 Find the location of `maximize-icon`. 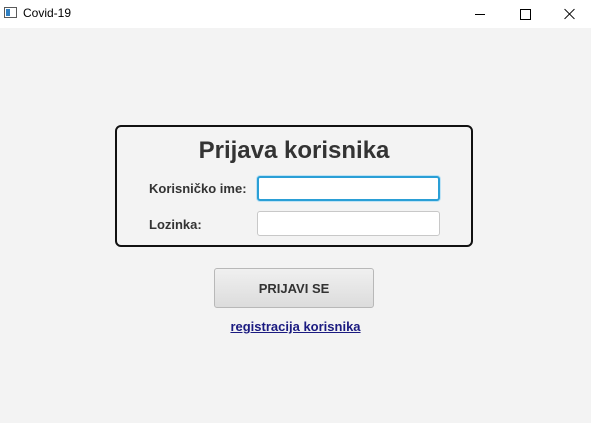

maximize-icon is located at coordinates (525, 14).